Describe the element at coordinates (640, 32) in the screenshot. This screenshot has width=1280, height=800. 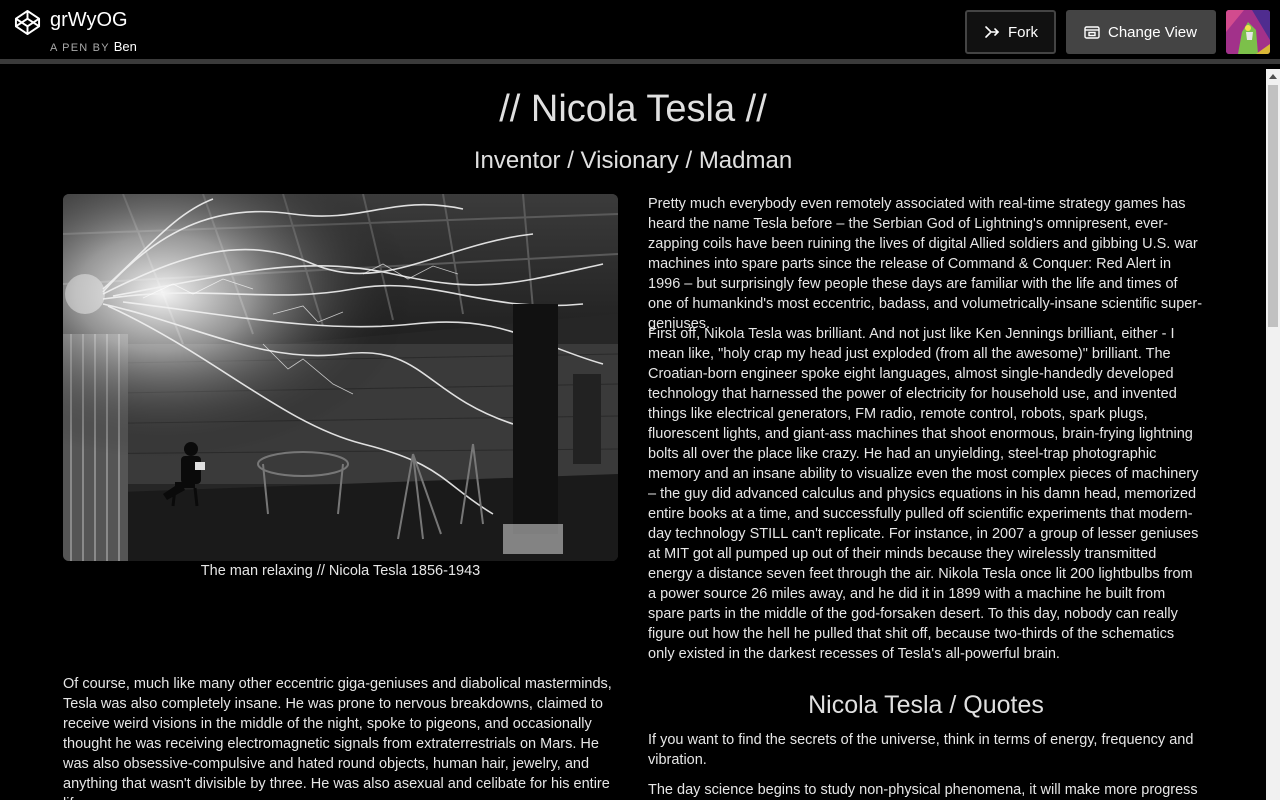
I see `top-bar: grWyOG A PEN BY Ben Fork Change View` at that location.